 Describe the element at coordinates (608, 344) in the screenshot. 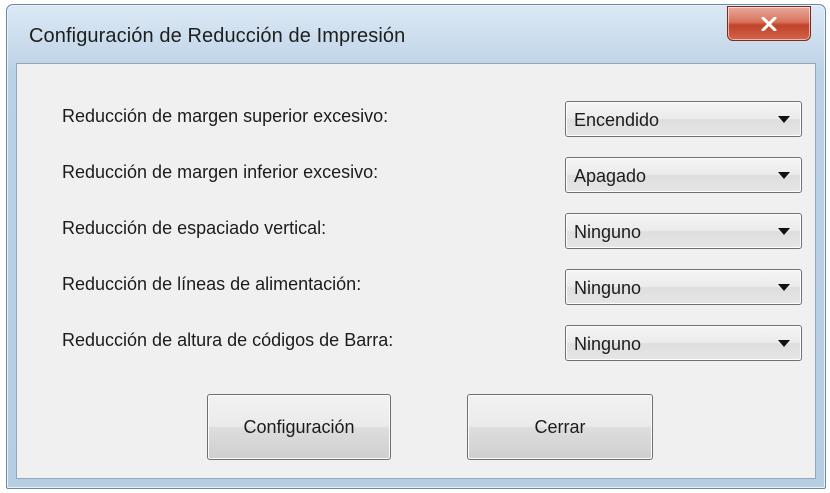

I see `barcode-height-reduction-value: Ninguno` at that location.